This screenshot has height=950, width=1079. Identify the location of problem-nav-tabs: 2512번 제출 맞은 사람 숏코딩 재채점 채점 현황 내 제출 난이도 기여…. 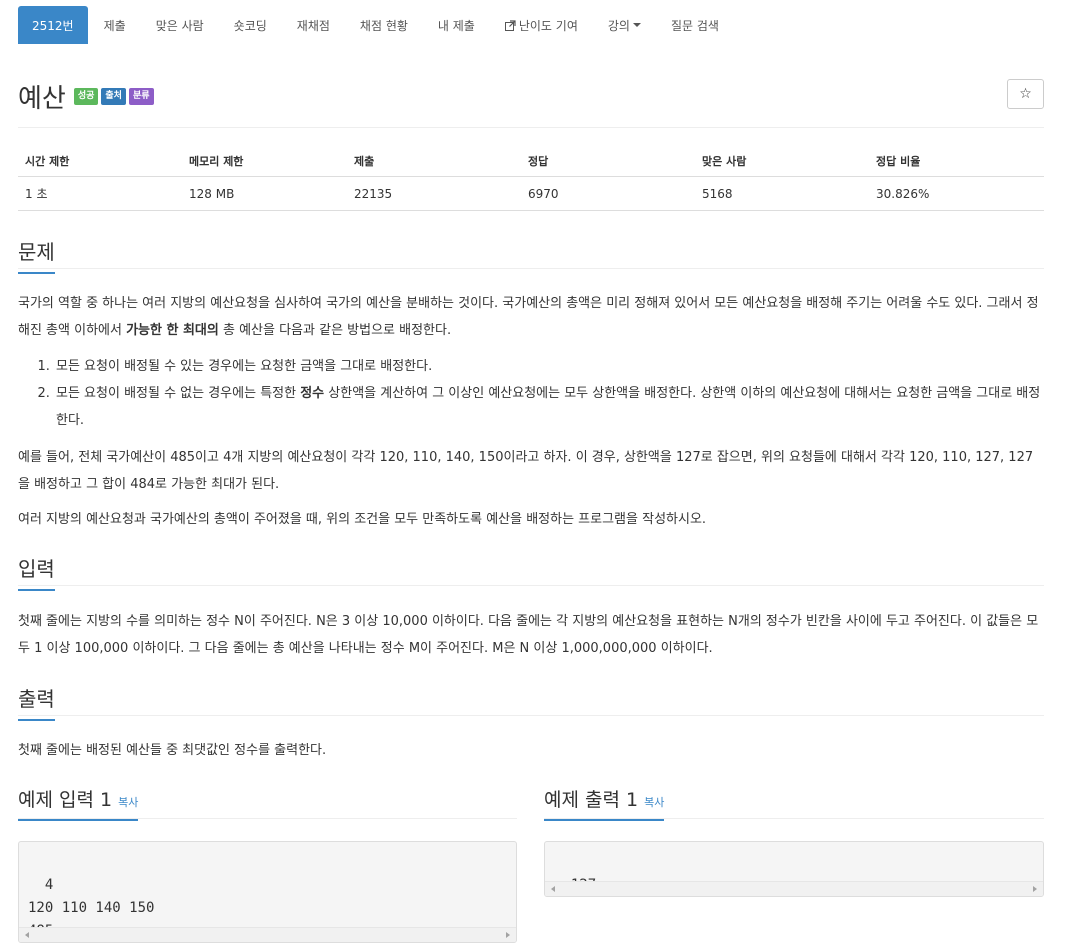
(531, 25).